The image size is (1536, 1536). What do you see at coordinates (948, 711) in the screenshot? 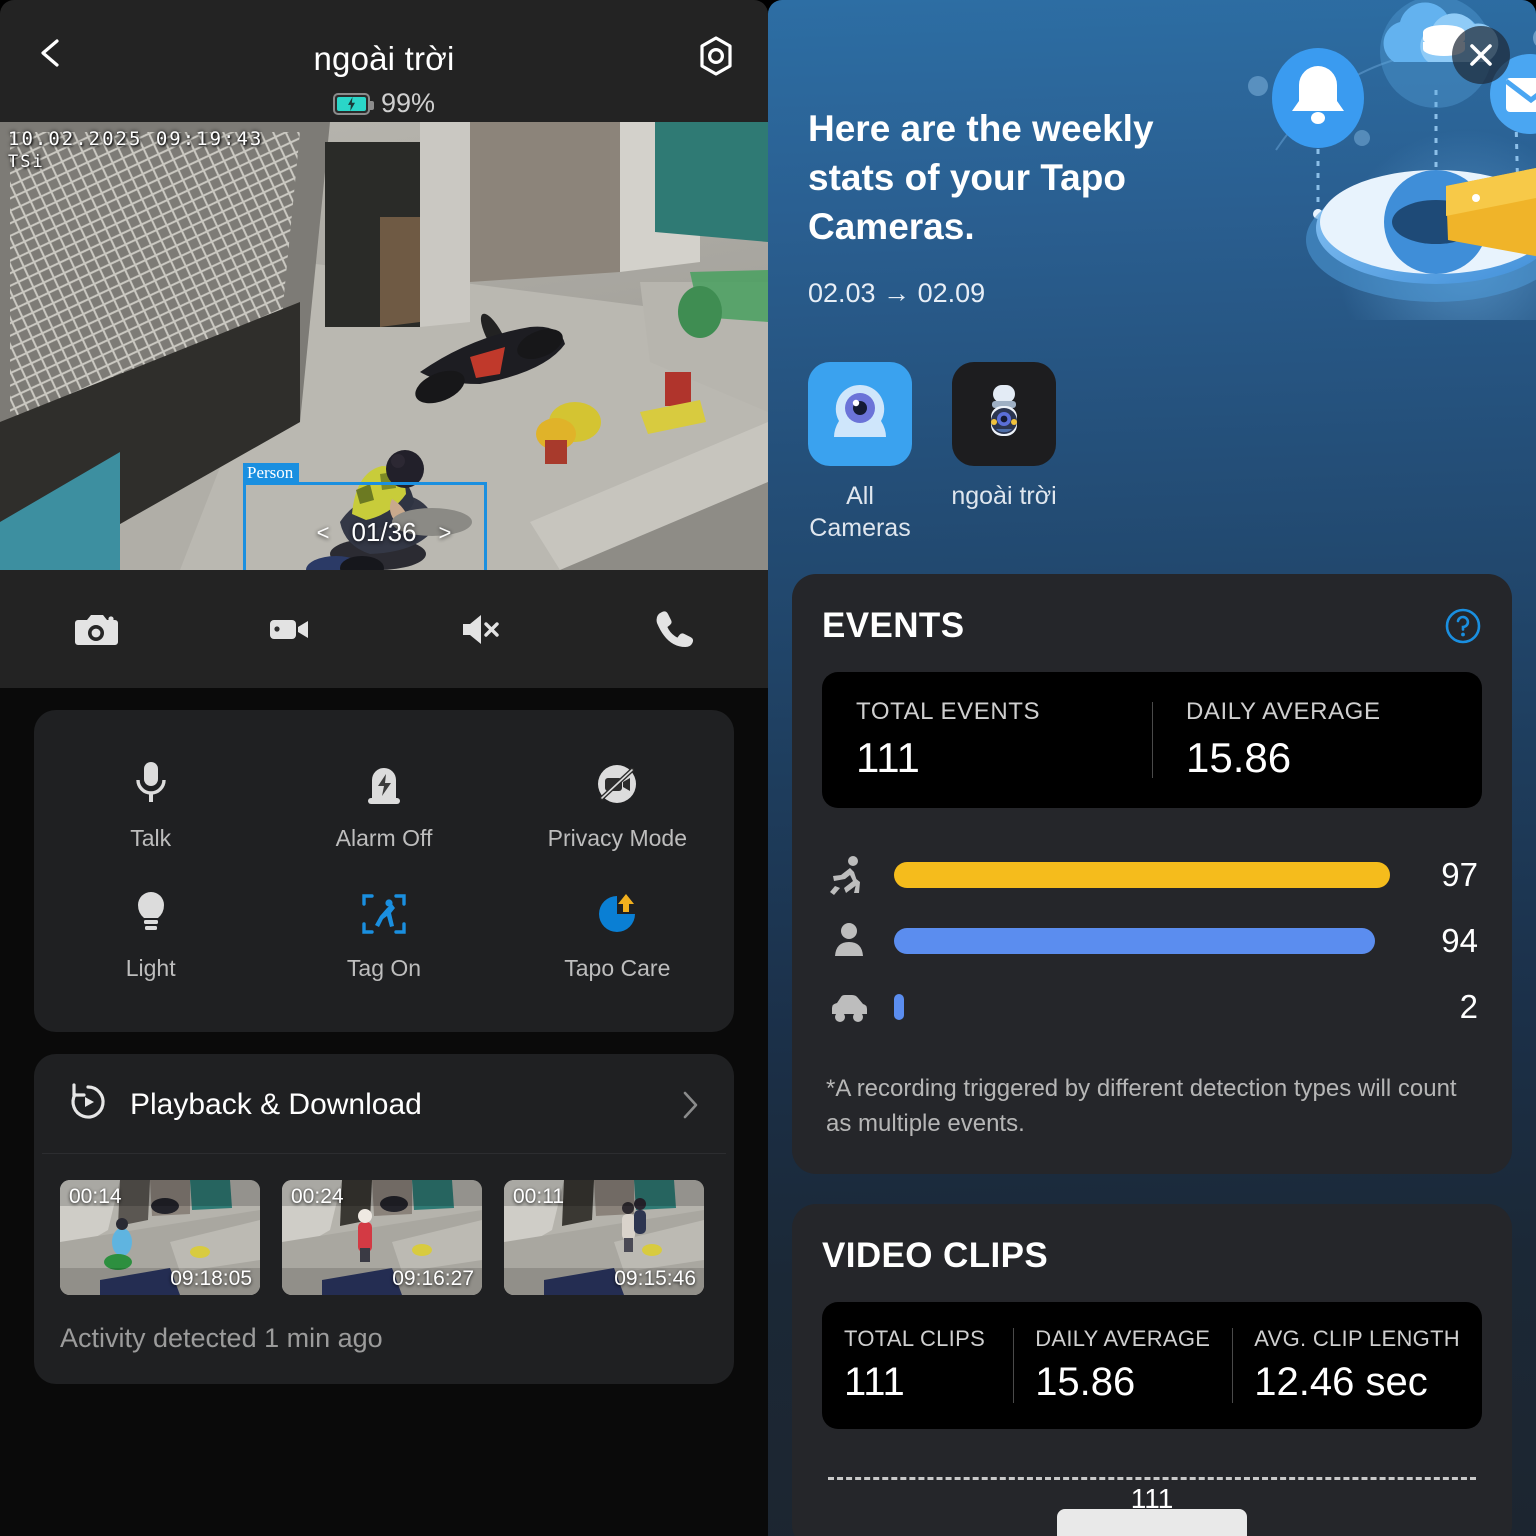
I see `stat-label: TOTAL EVENTS` at bounding box center [948, 711].